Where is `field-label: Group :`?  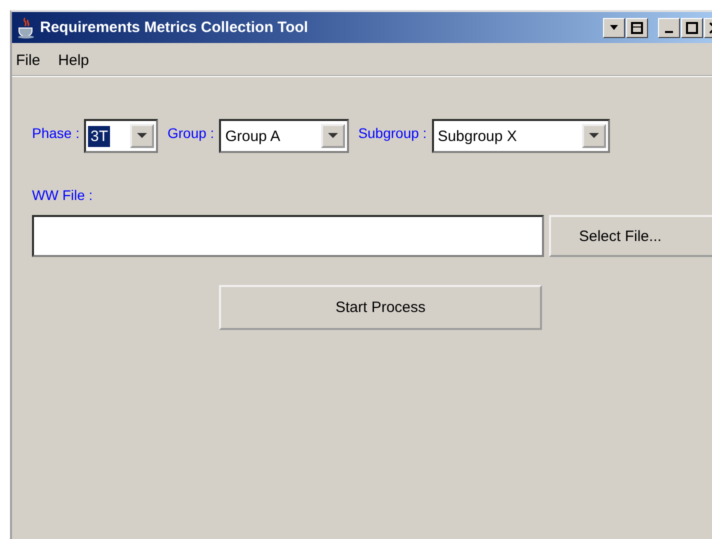
field-label: Group : is located at coordinates (190, 133).